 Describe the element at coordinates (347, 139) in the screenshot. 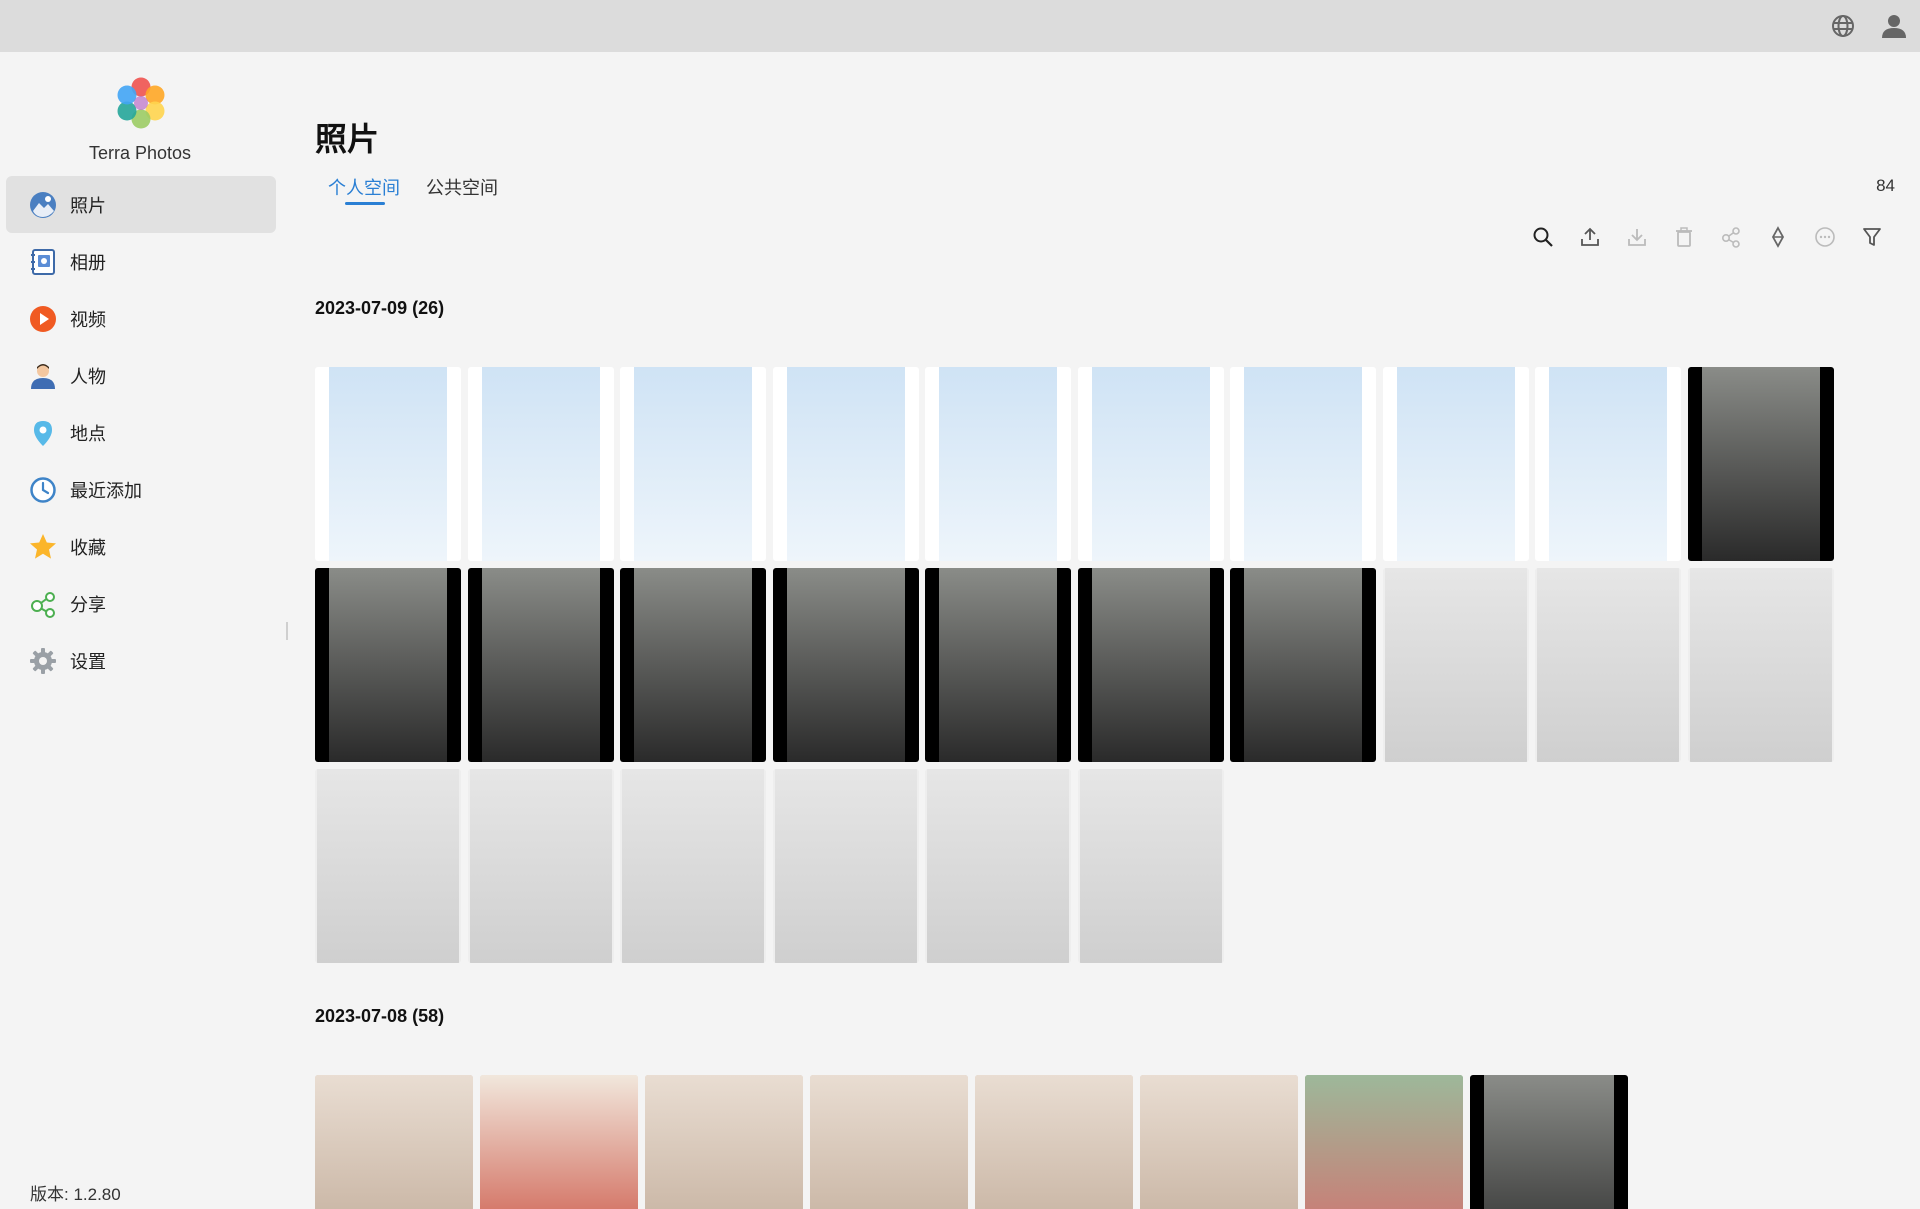

I see `page-title: 照片` at that location.